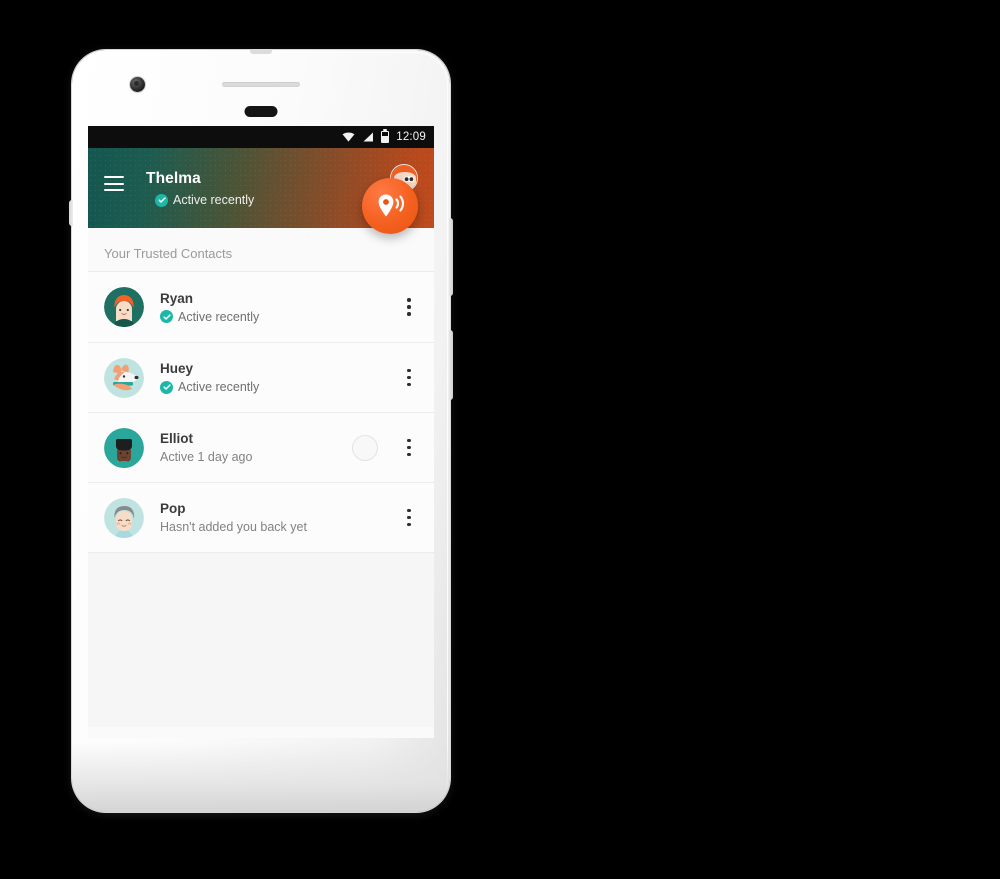  I want to click on list-item: Huey Active recently, so click(261, 377).